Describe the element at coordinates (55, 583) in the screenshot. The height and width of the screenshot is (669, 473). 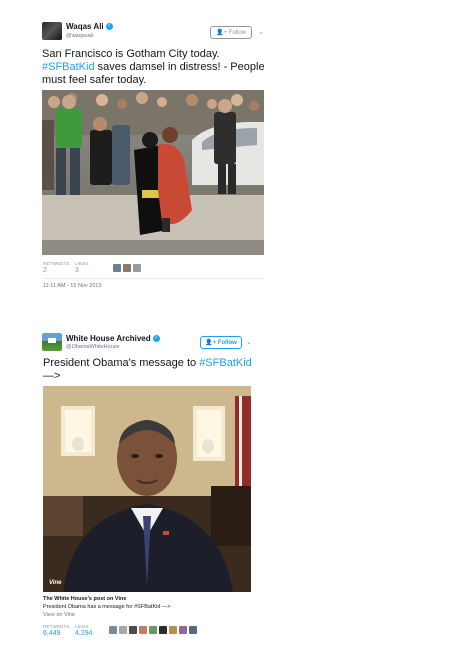
I see `vine-logo-icon: Vine` at that location.